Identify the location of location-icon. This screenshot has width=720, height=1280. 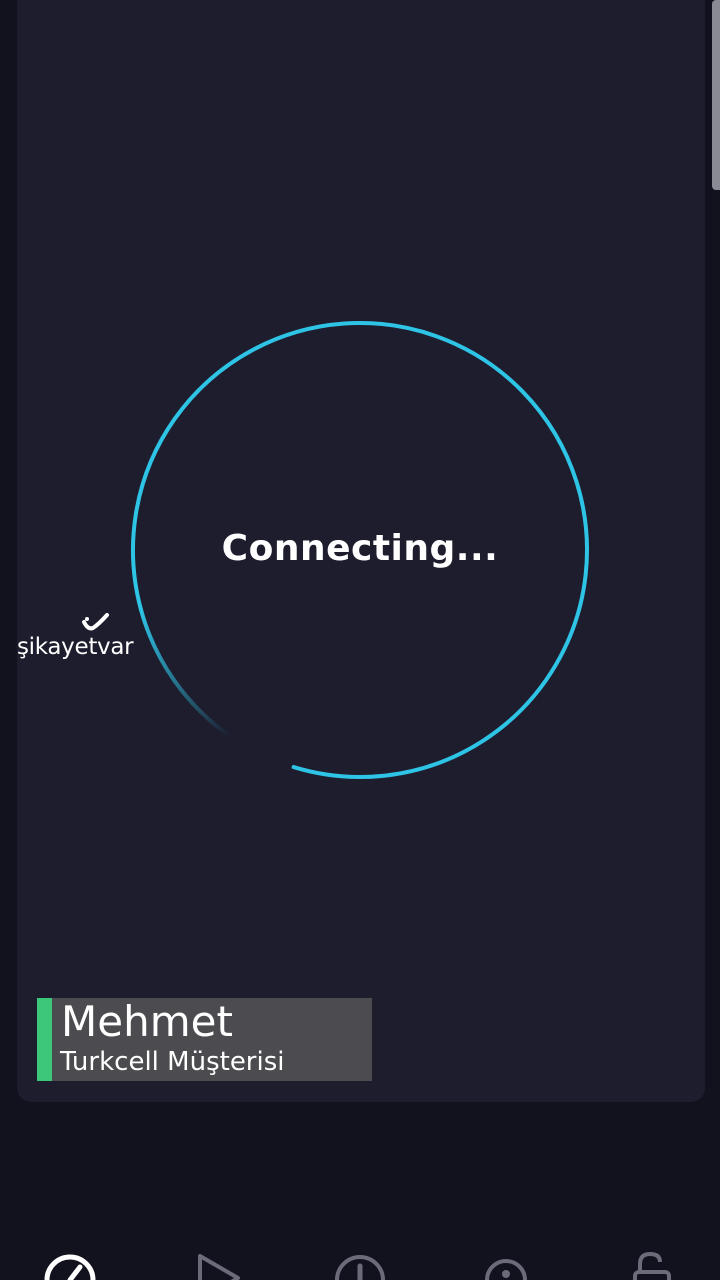
(506, 1269).